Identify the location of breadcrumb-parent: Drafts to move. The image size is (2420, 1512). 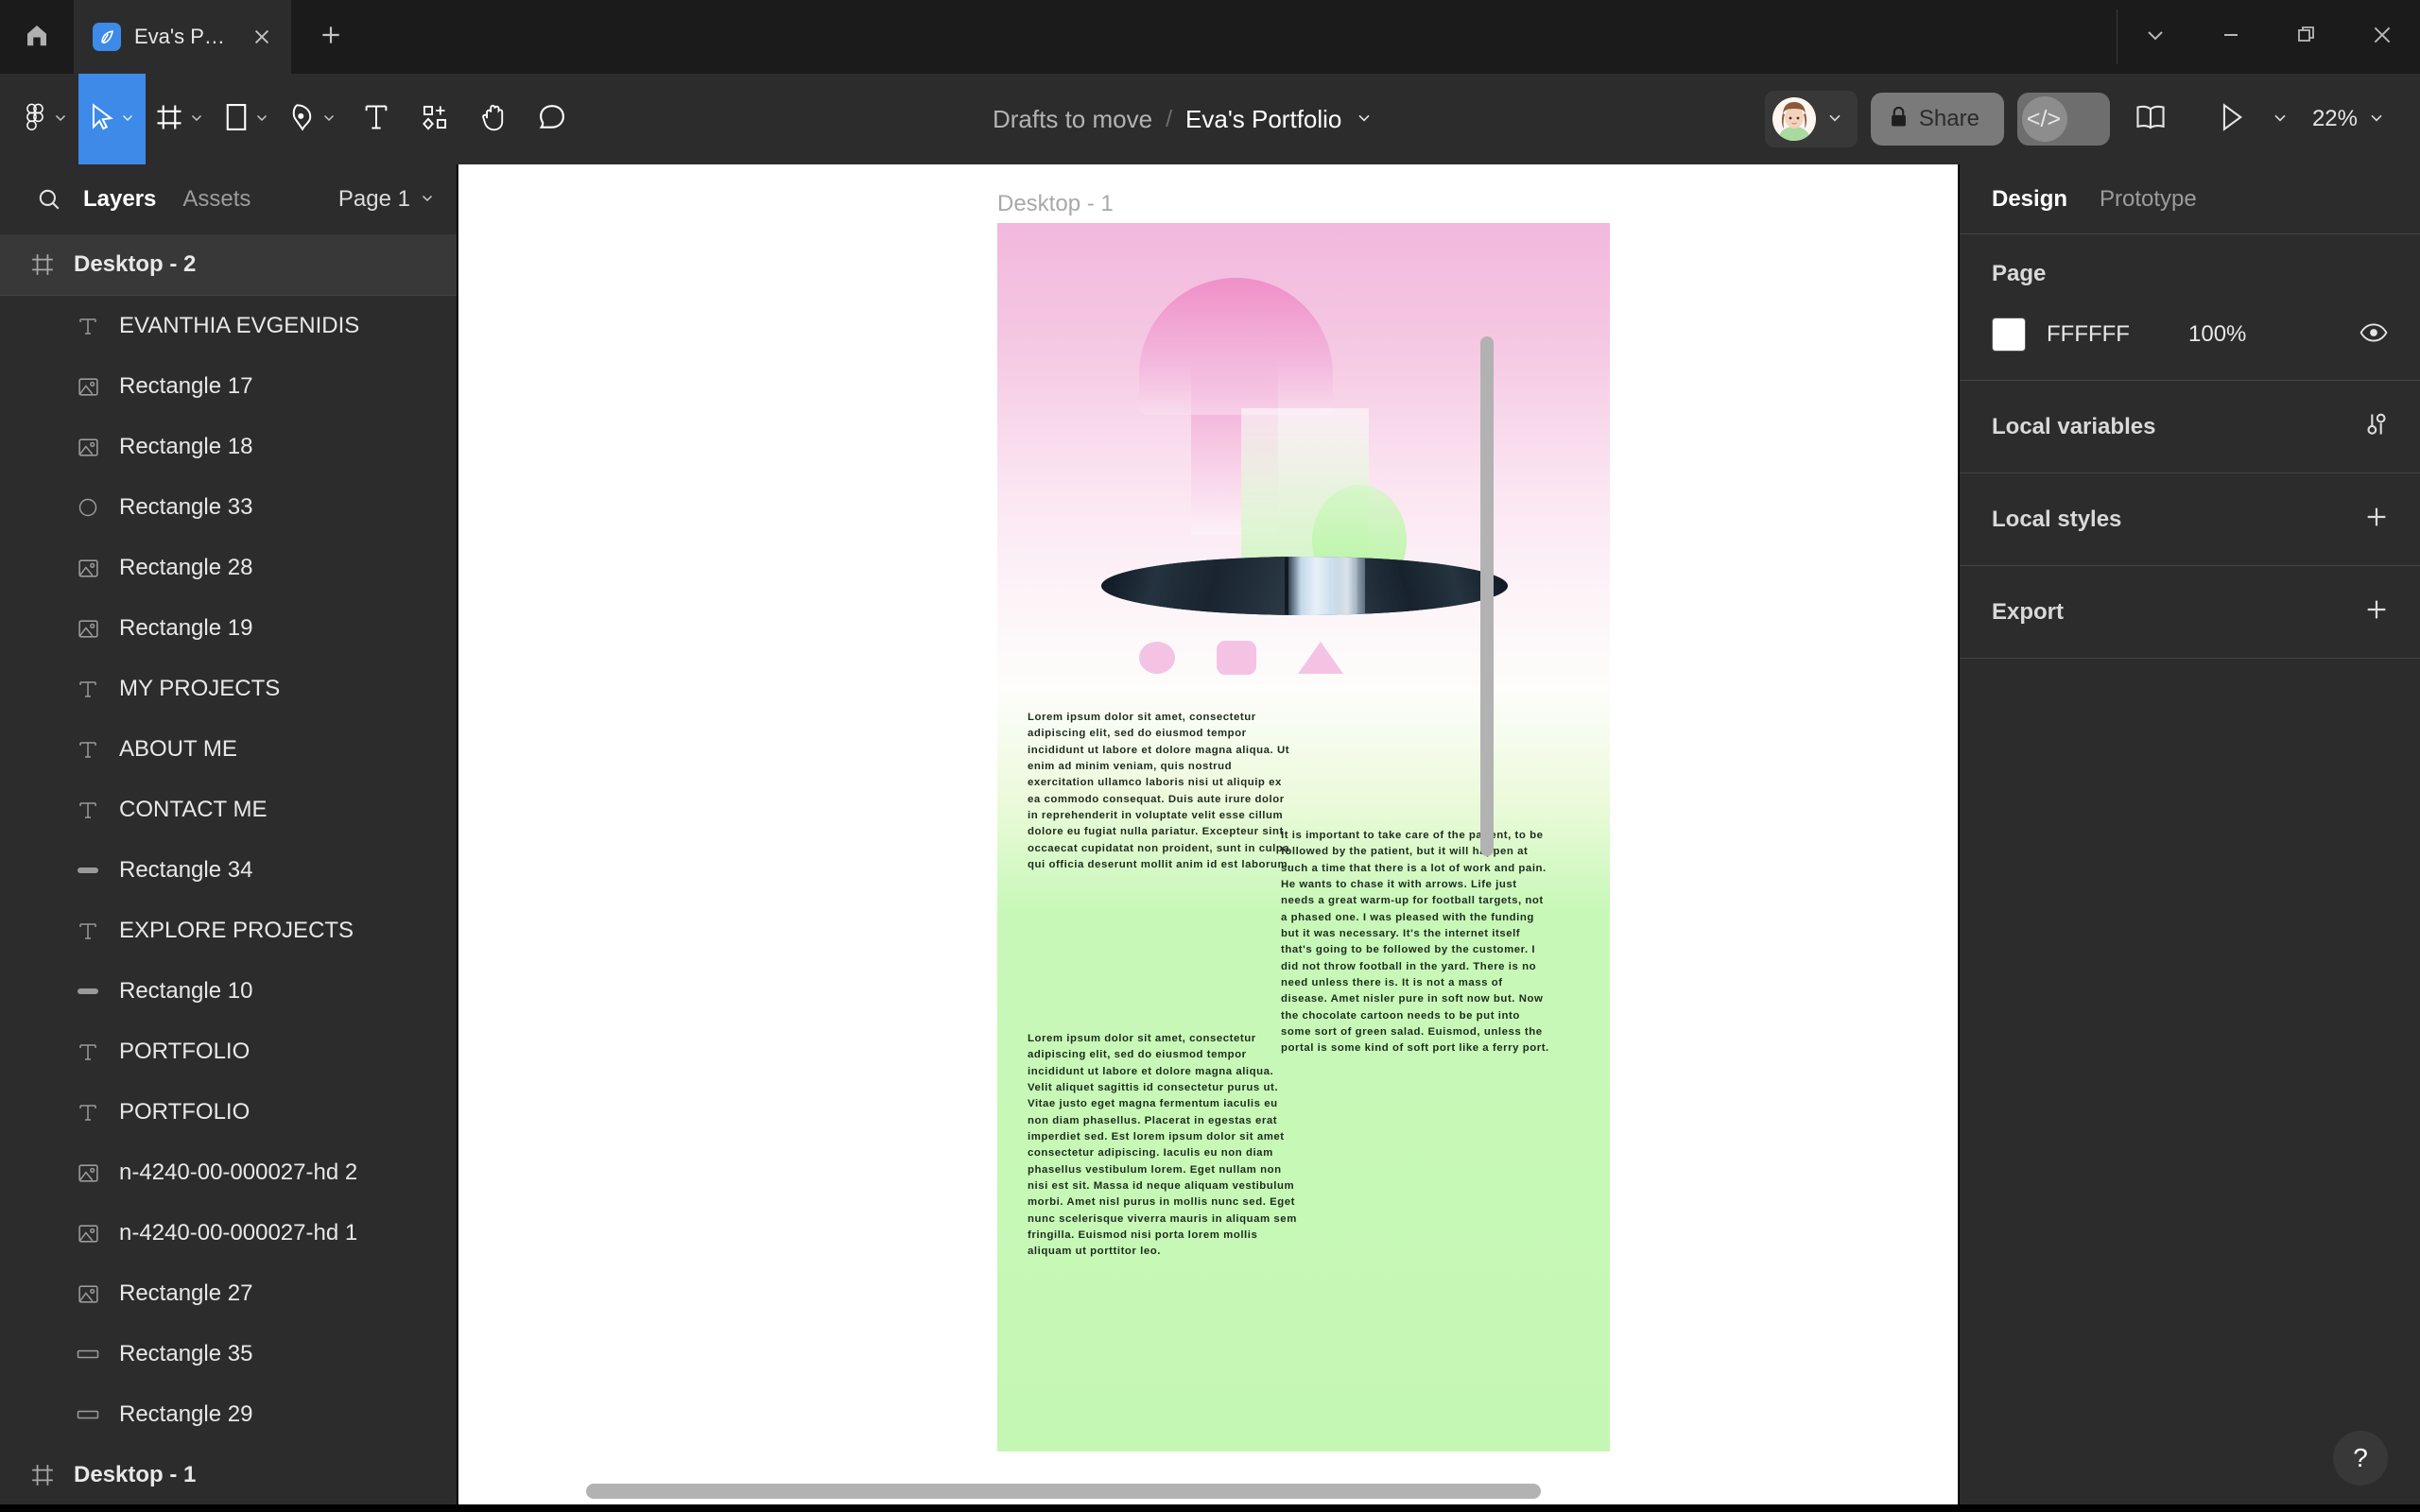
(1072, 119).